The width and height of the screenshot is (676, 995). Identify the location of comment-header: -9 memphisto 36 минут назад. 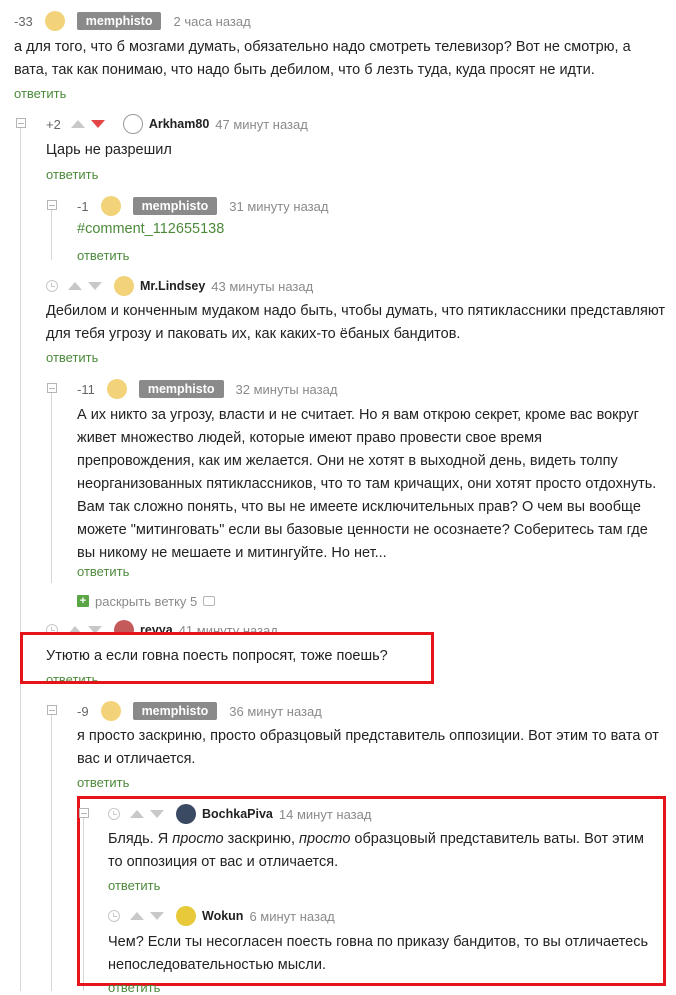
(199, 711).